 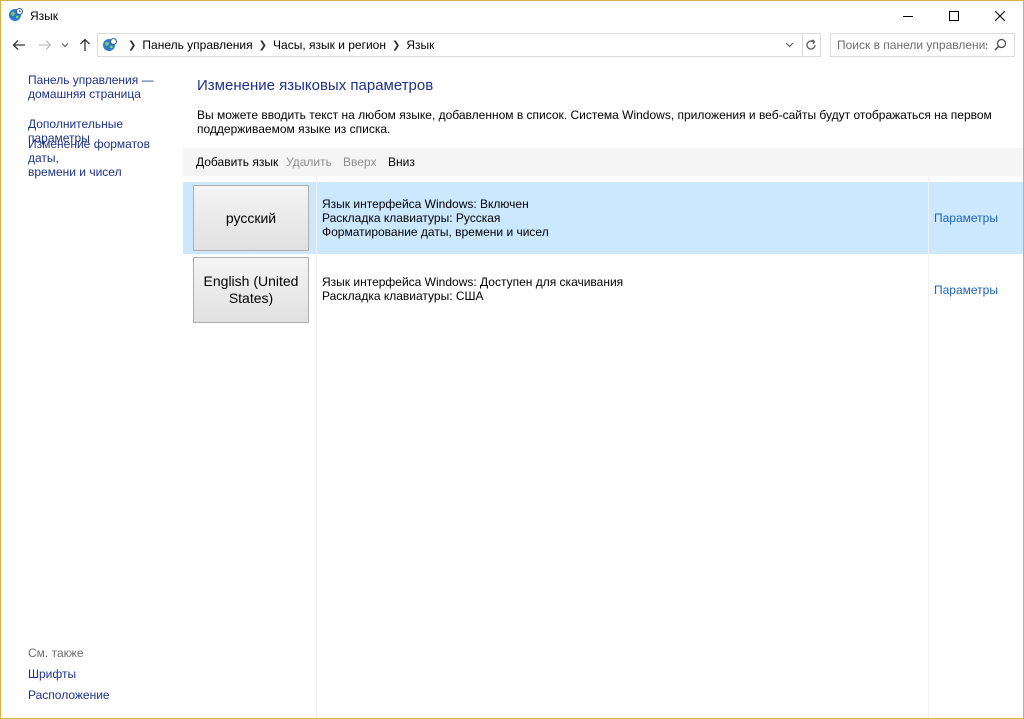 I want to click on control-panel-home-link: Панель управления — домашняя страница, so click(x=103, y=87).